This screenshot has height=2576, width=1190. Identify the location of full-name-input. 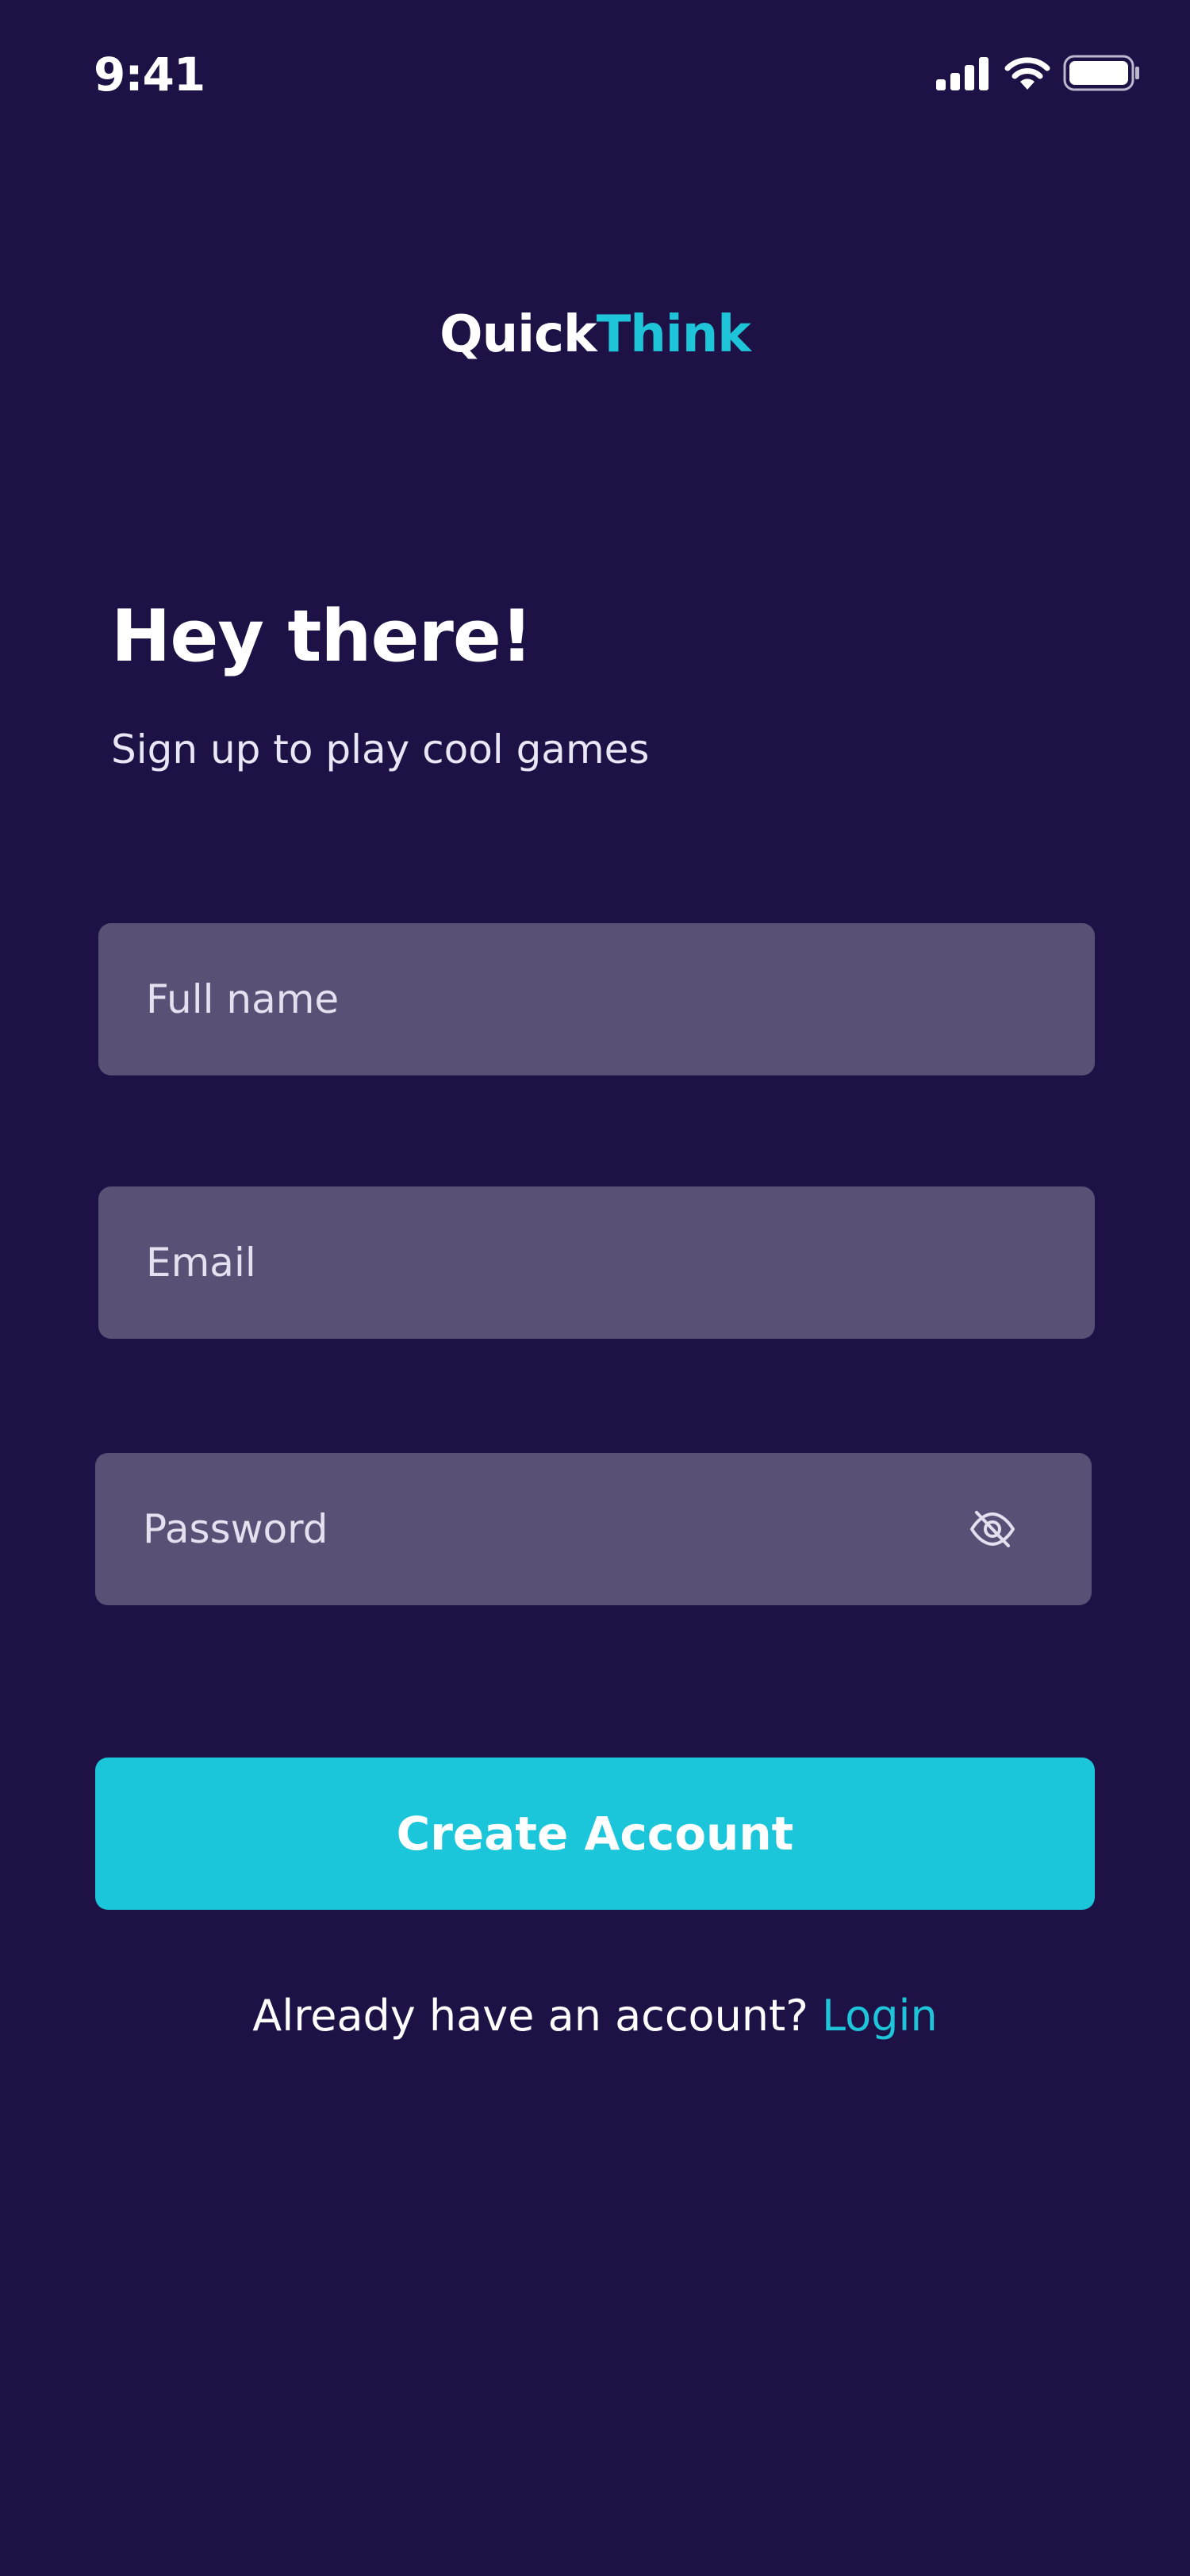
(596, 999).